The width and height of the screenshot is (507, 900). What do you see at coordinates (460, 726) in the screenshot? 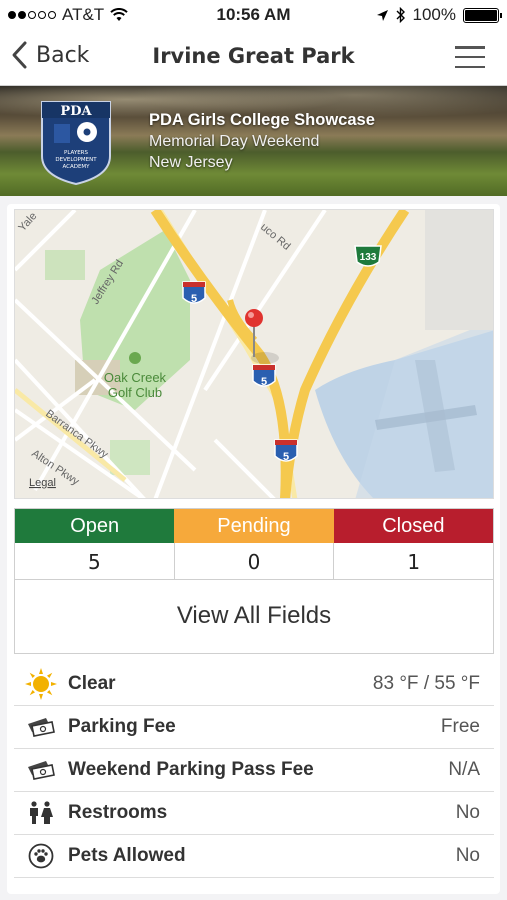
I see `parking-fee-value: Free` at bounding box center [460, 726].